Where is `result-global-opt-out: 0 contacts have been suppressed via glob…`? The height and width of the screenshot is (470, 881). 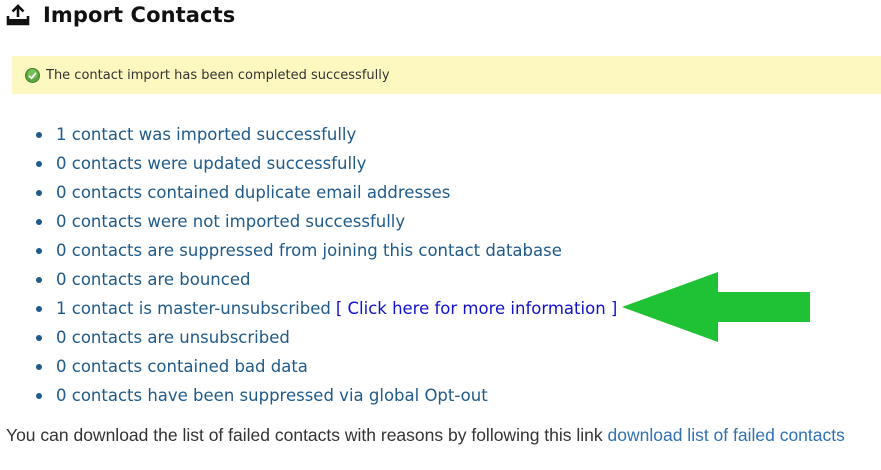
result-global-opt-out: 0 contacts have been suppressed via glob… is located at coordinates (440, 395).